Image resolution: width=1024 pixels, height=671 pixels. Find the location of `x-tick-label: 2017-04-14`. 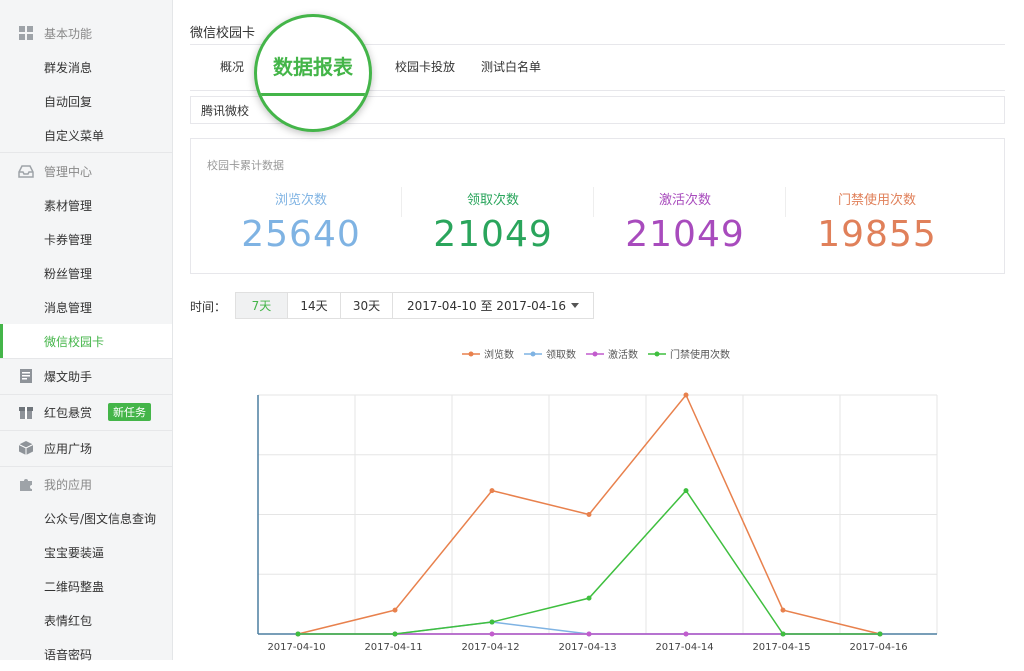

x-tick-label: 2017-04-14 is located at coordinates (684, 647).